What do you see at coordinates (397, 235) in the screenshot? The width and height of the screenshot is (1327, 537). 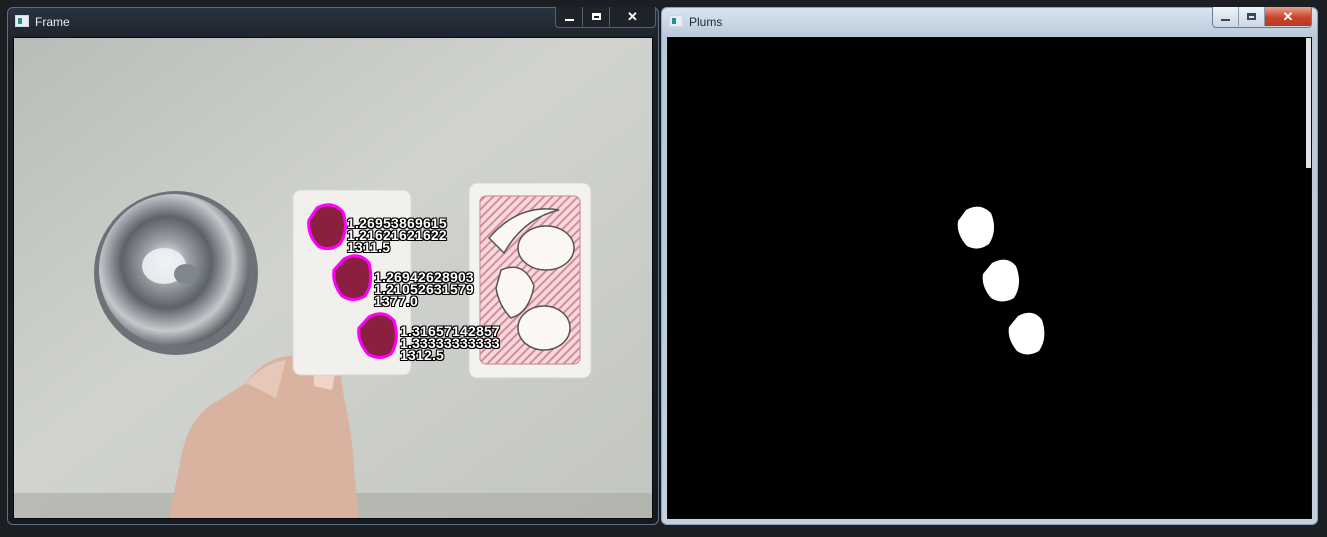 I see `detection-readout-1: 1.26953869615 1.21621621622 1311.5` at bounding box center [397, 235].